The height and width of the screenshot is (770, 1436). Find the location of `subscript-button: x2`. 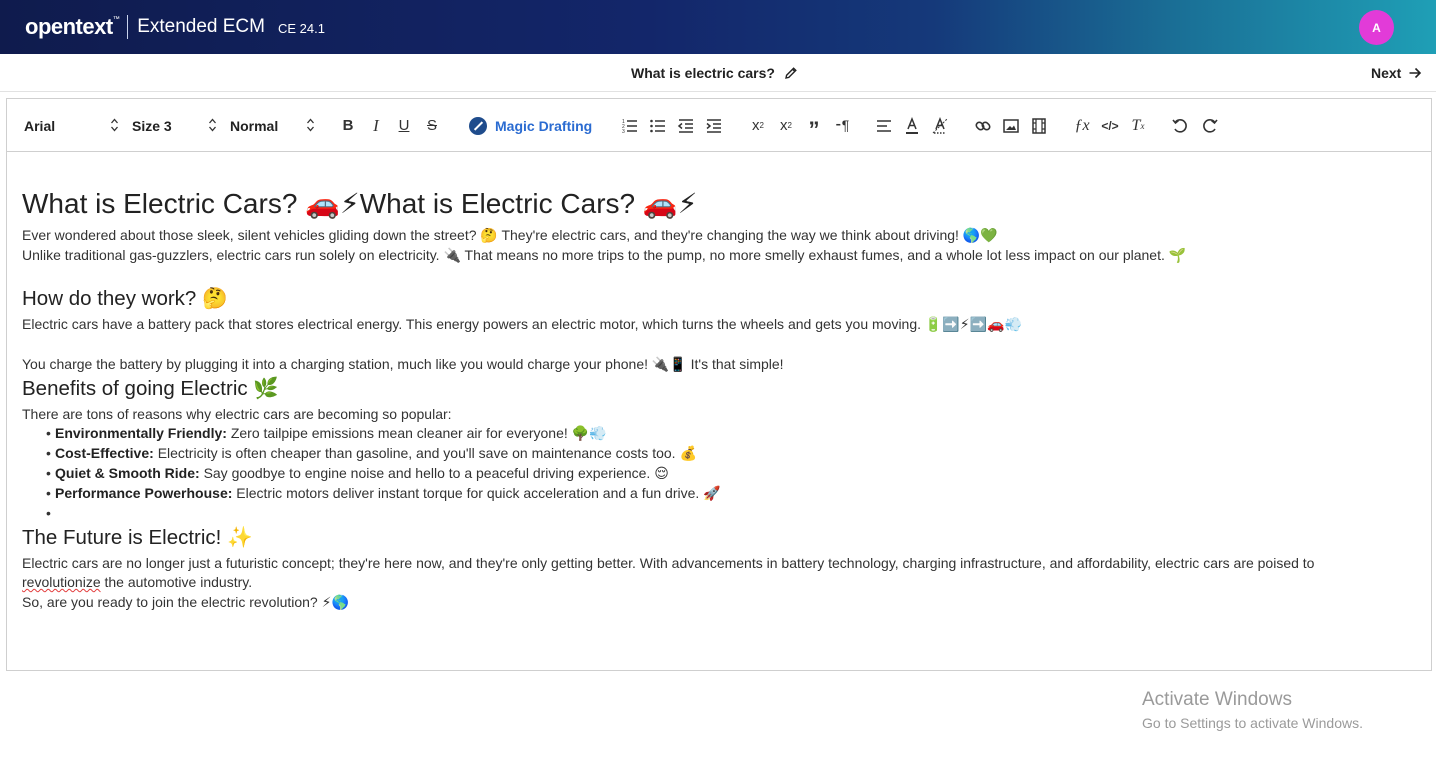

subscript-button: x2 is located at coordinates (786, 125).